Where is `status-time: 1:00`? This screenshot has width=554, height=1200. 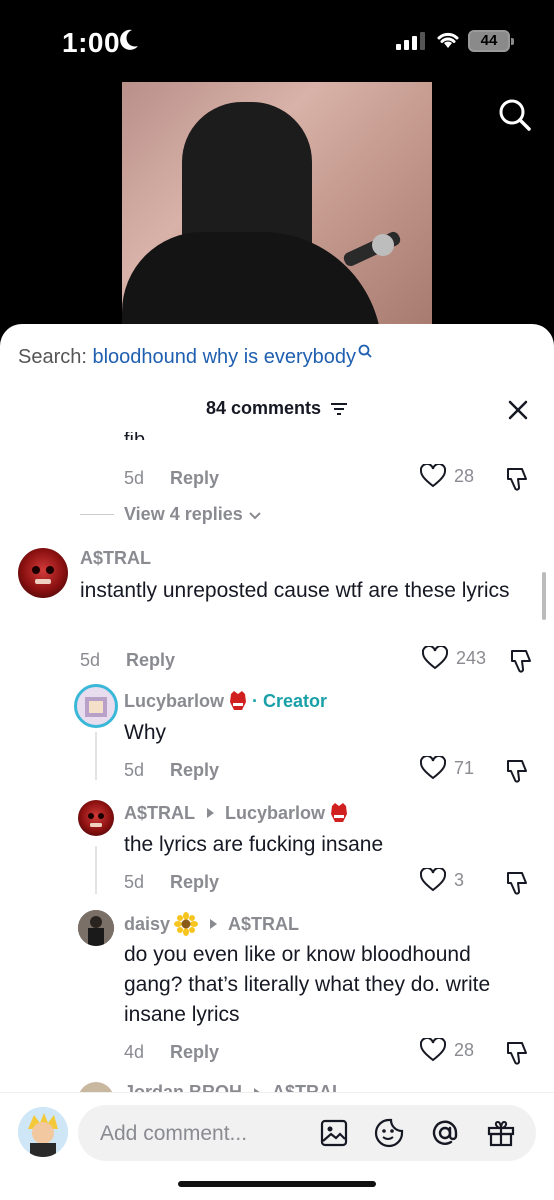
status-time: 1:00 is located at coordinates (91, 42).